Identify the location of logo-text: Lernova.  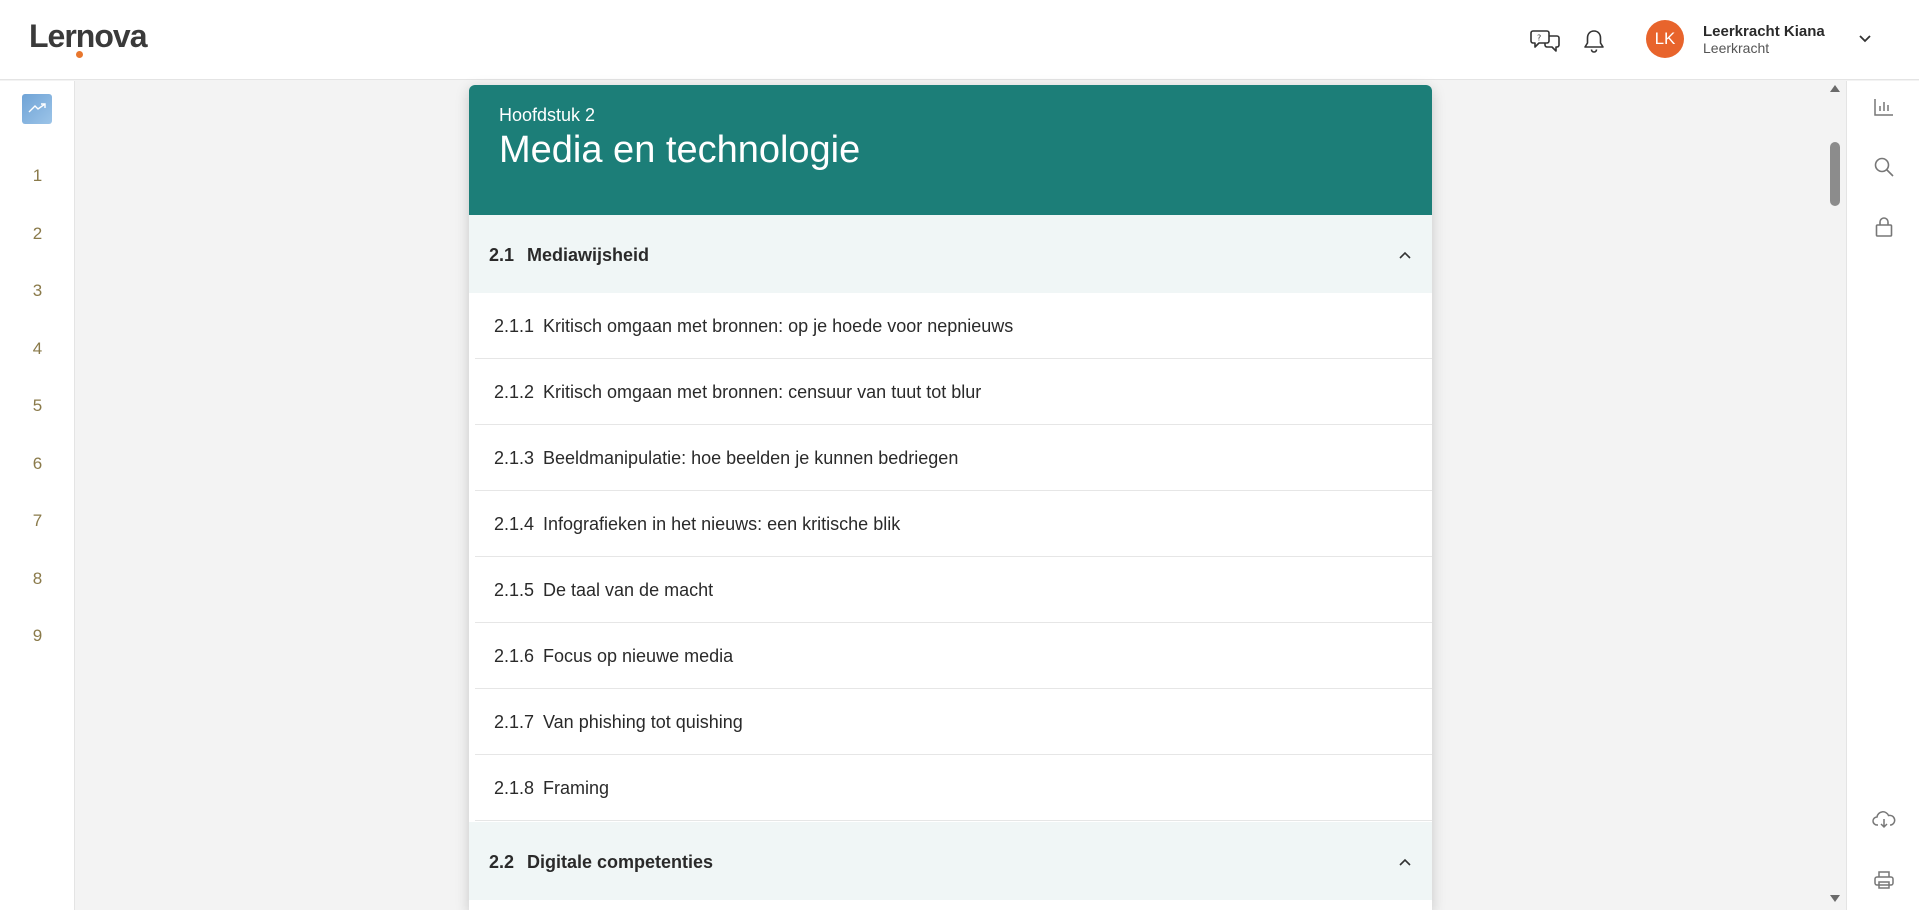
(88, 36).